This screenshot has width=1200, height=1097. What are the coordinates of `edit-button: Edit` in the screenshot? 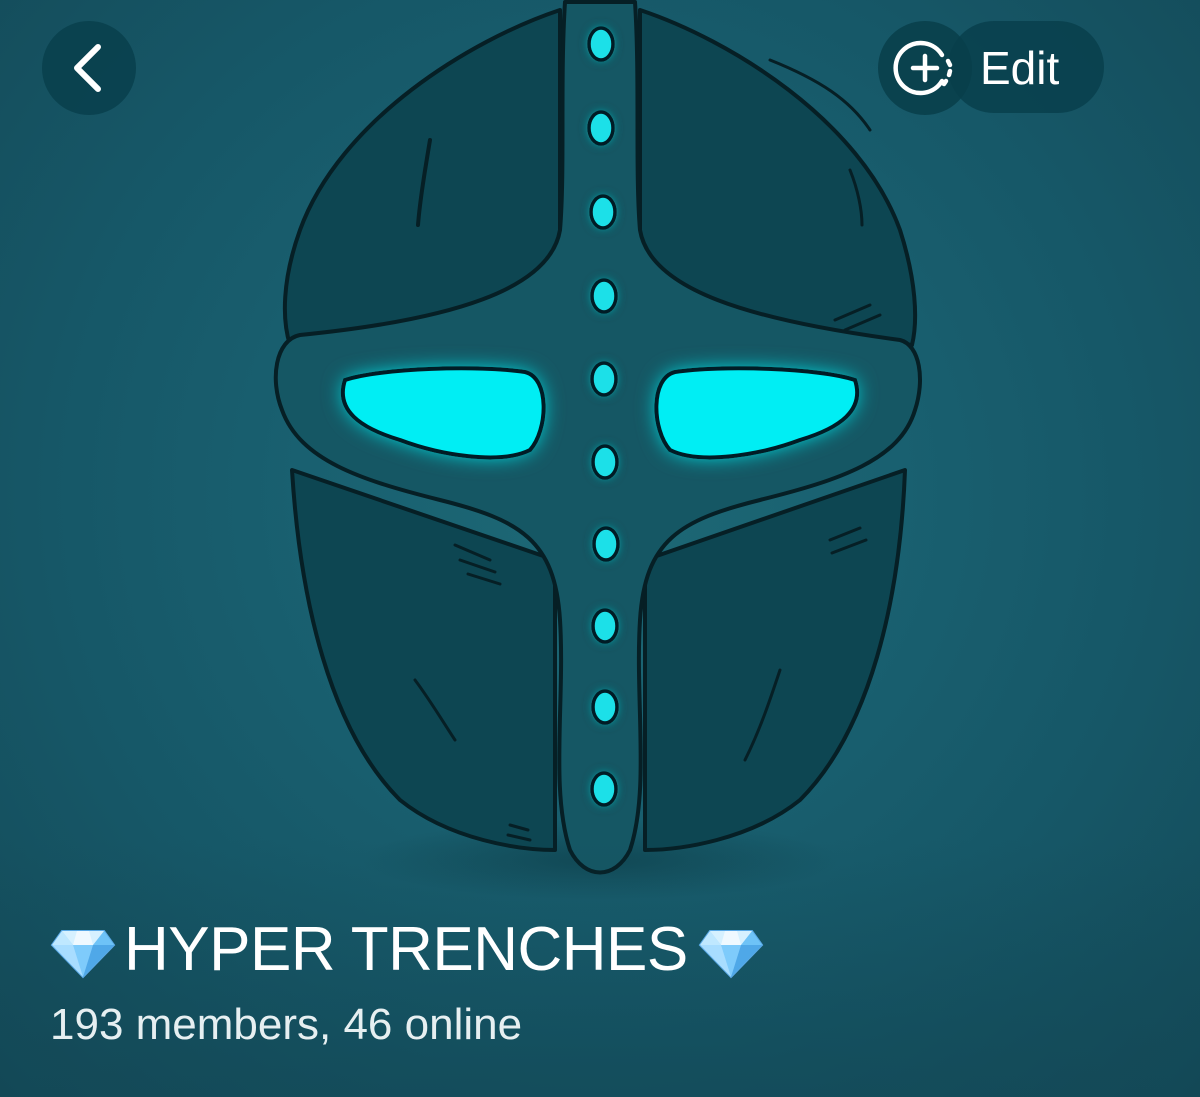 It's located at (1019, 68).